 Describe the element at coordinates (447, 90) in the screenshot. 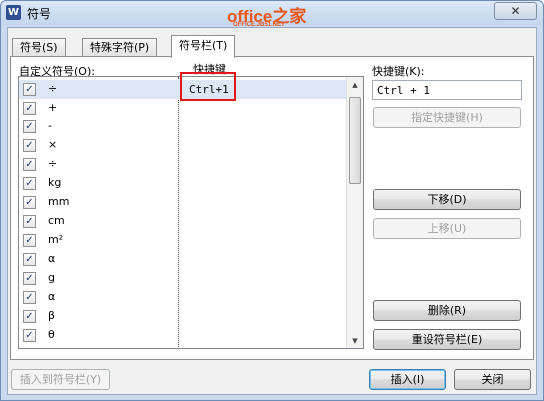

I see `shortcut-key-field: Ctrl + 1` at that location.